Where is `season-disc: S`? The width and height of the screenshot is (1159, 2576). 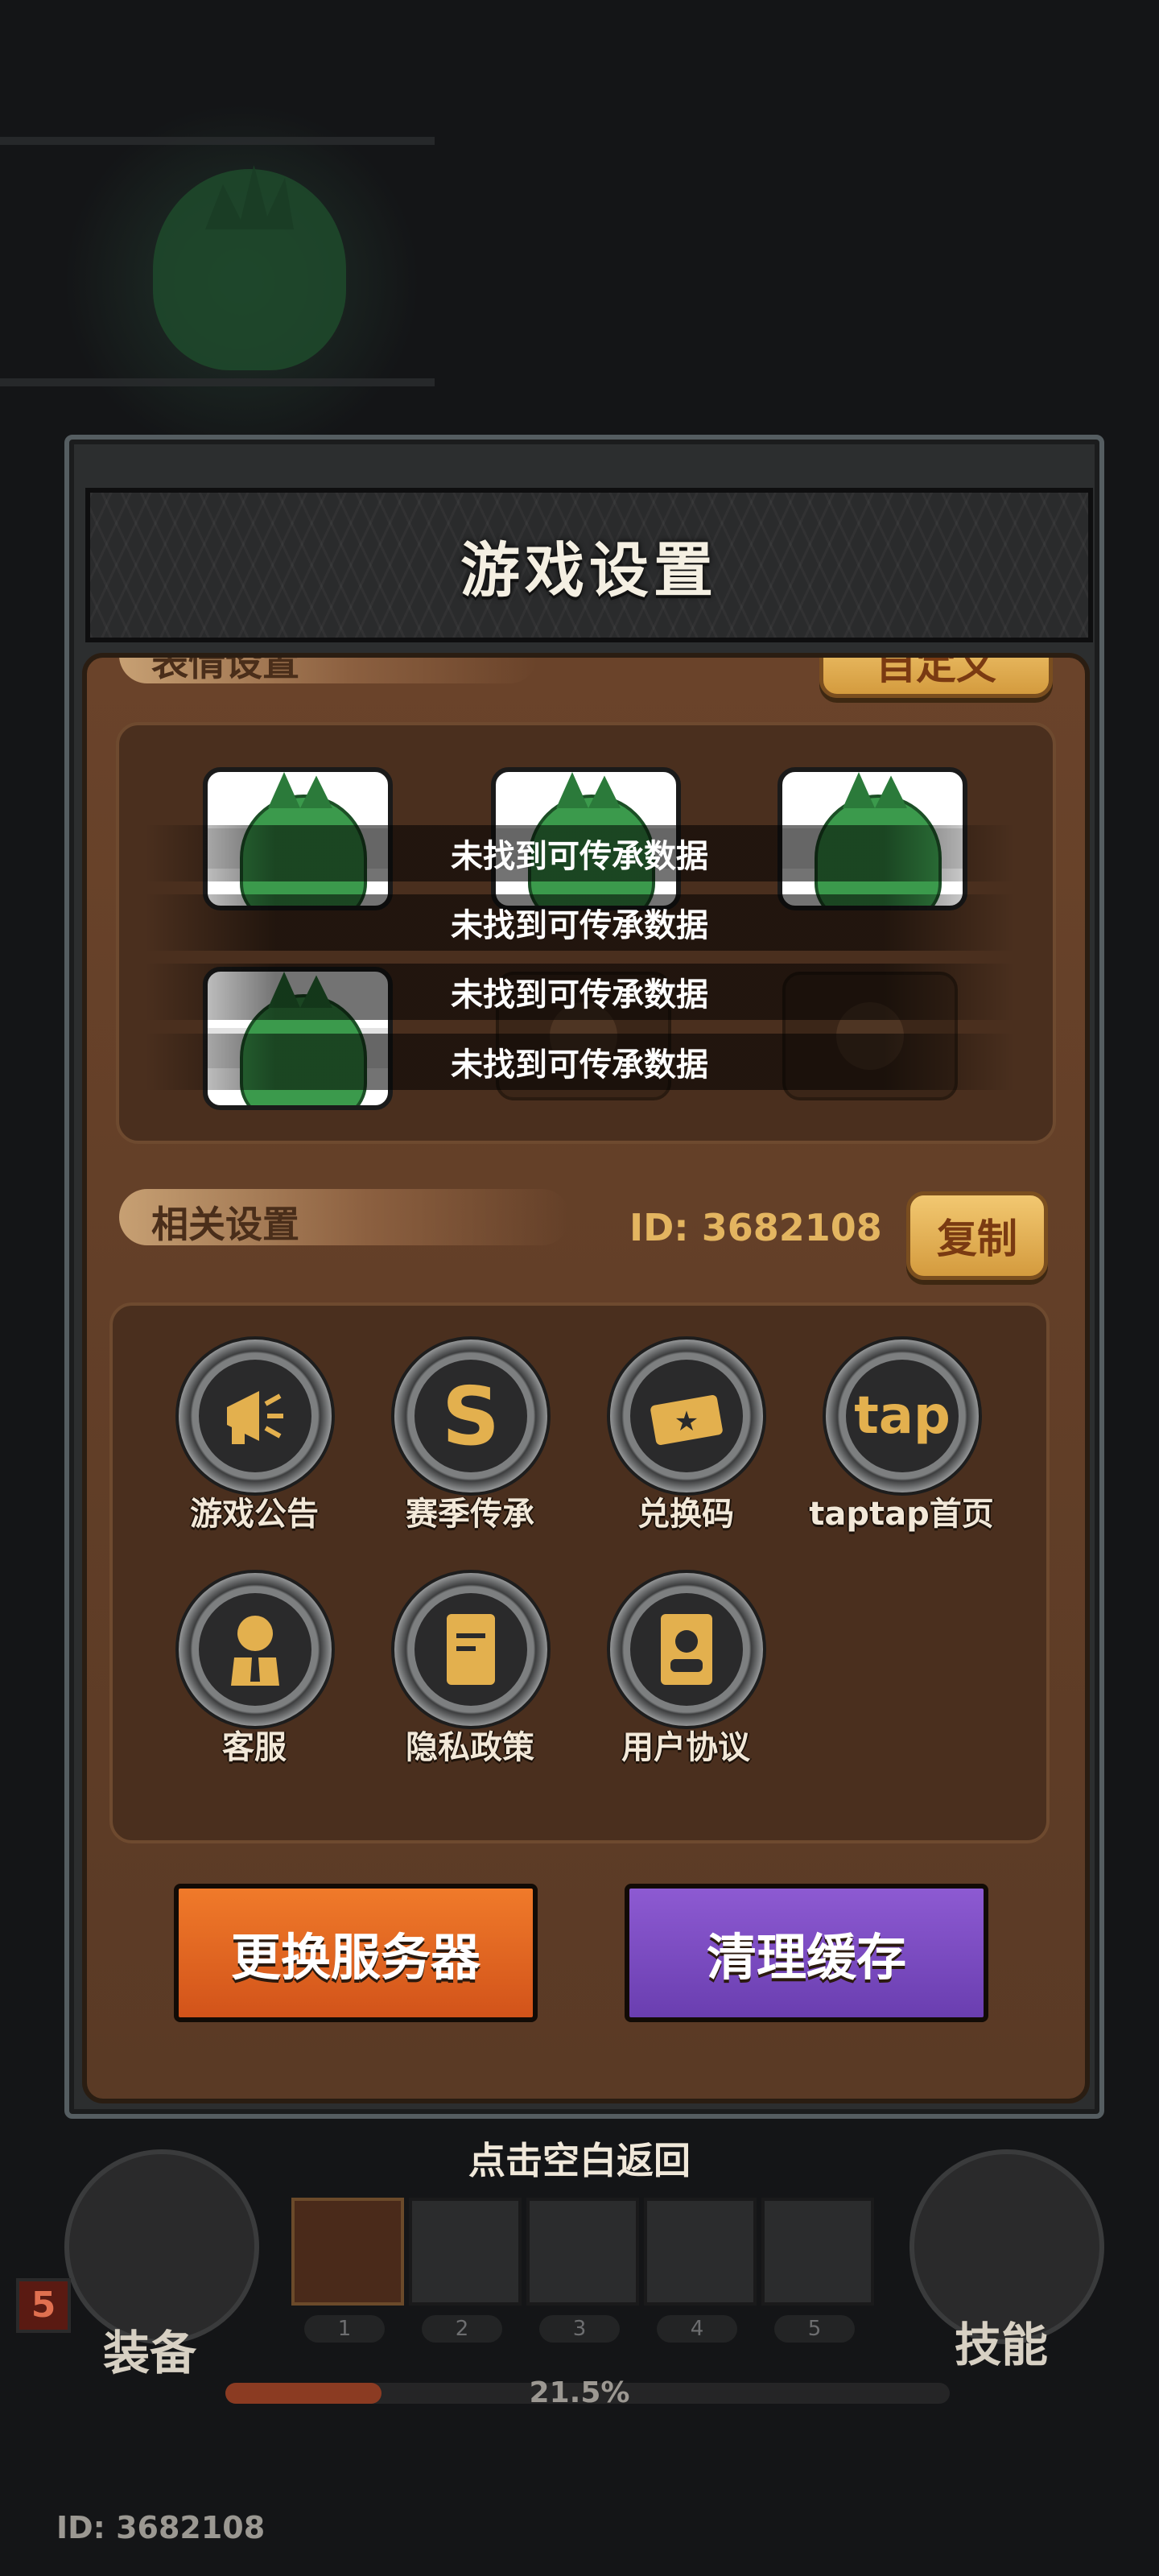 season-disc: S is located at coordinates (471, 1416).